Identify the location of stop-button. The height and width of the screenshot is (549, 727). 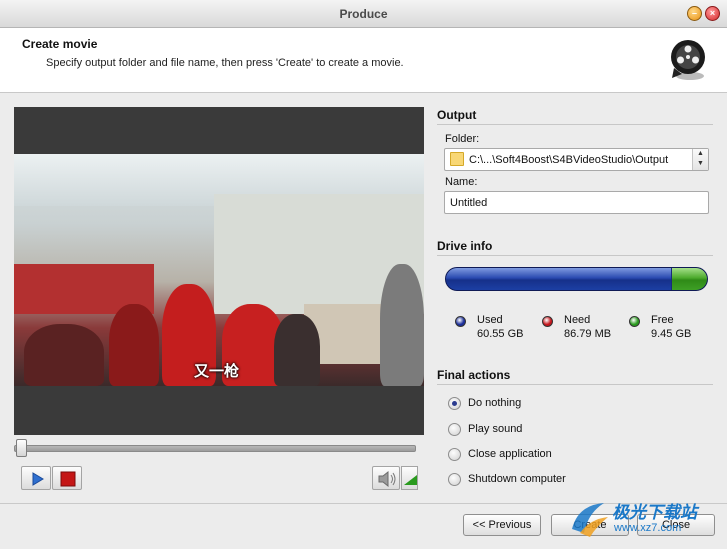
(67, 478).